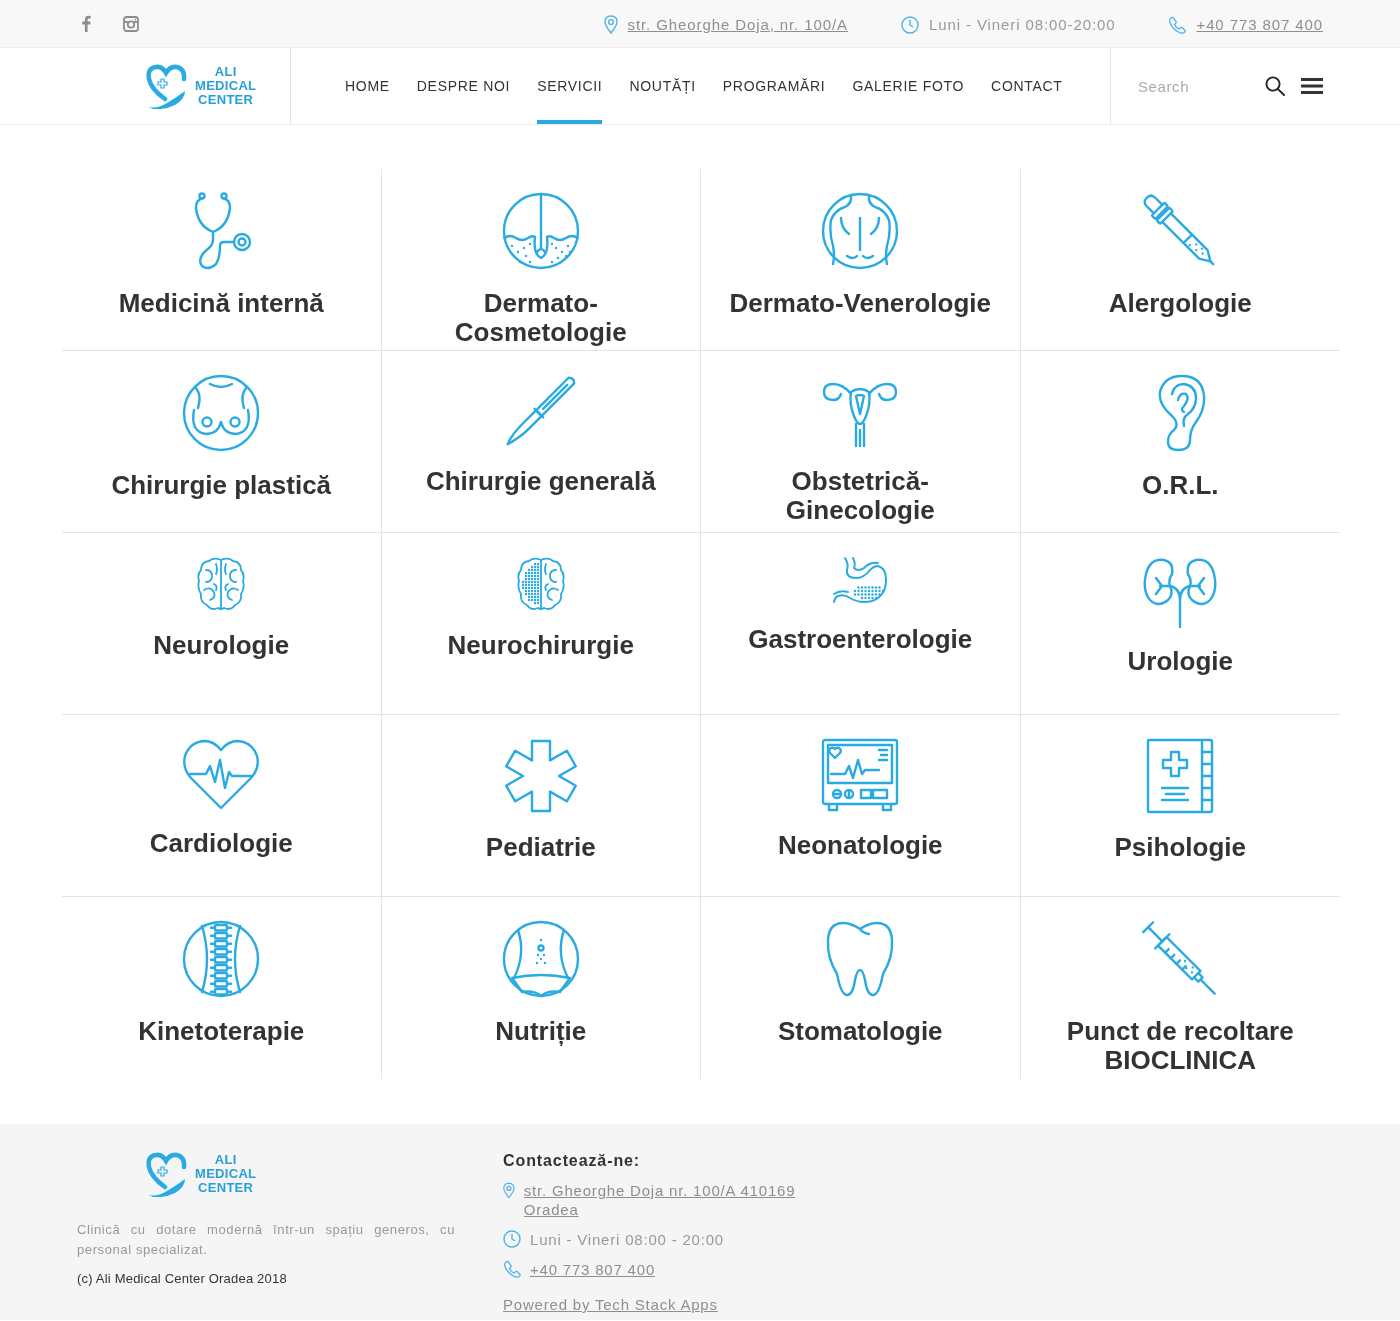 This screenshot has height=1321, width=1400. What do you see at coordinates (1312, 86) in the screenshot?
I see `menu-icon` at bounding box center [1312, 86].